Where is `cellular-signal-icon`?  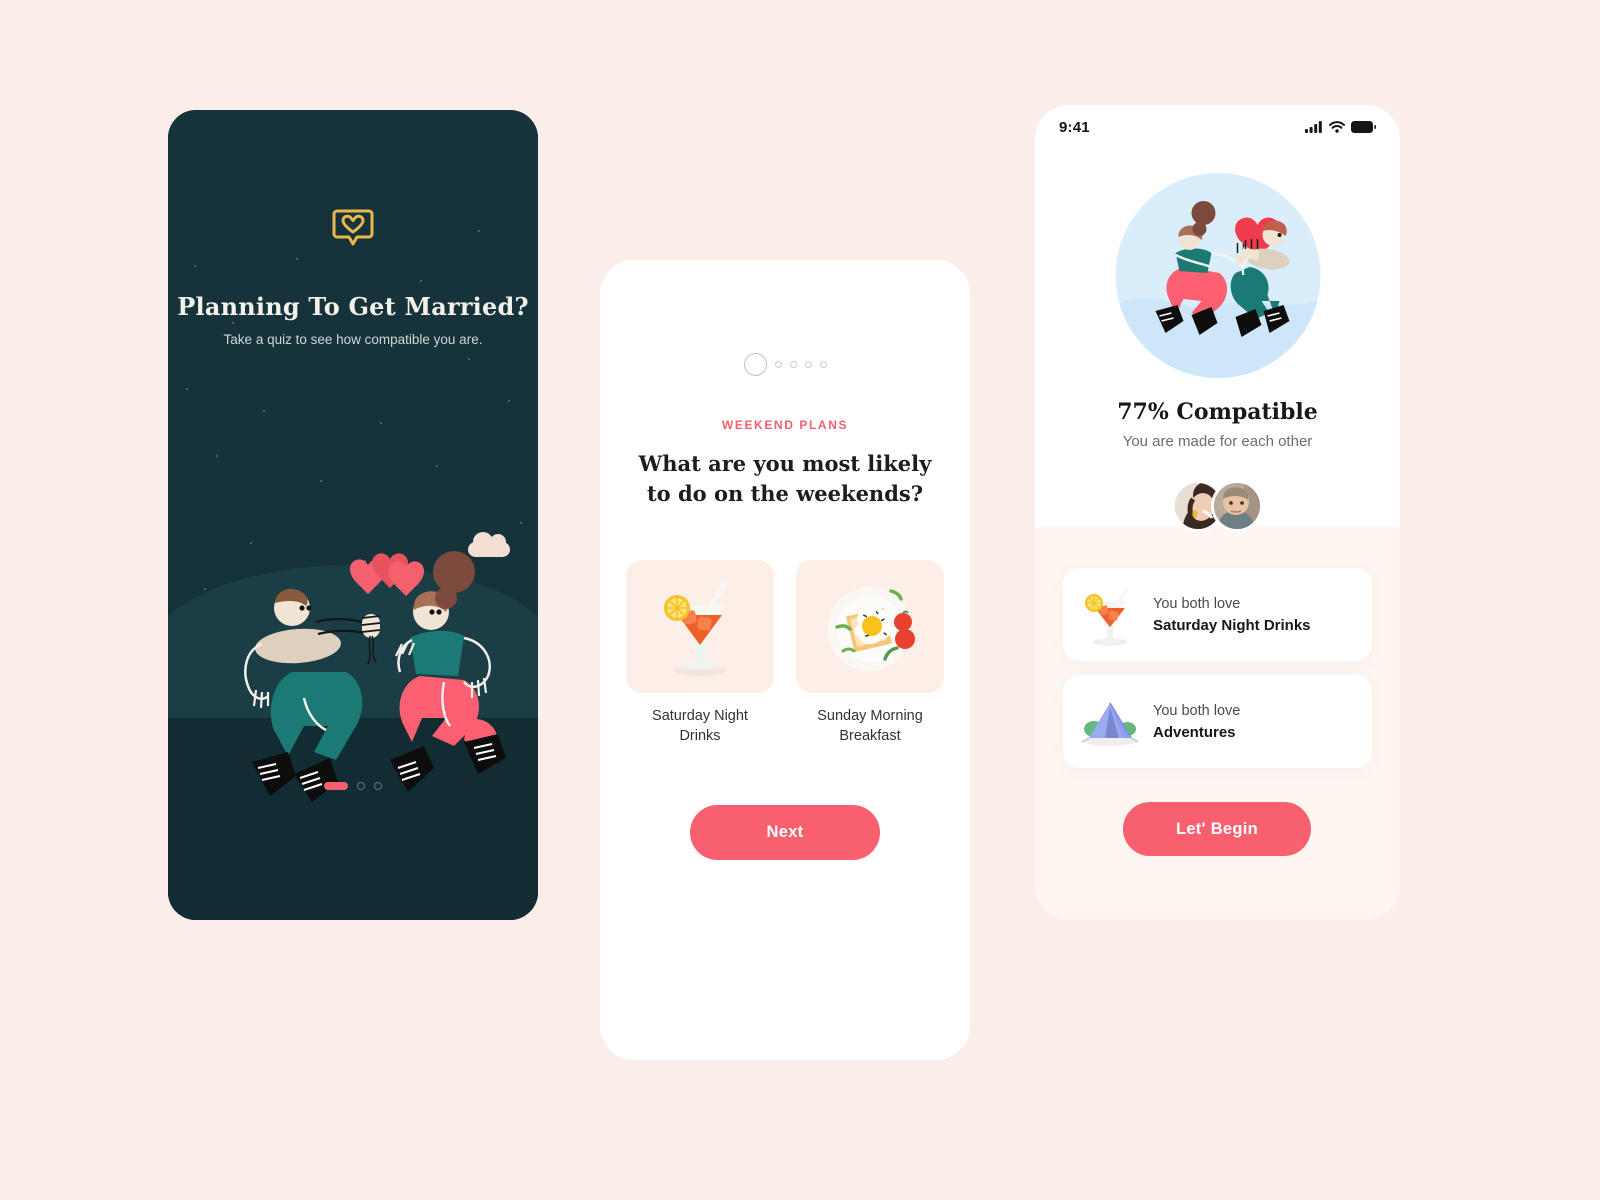
cellular-signal-icon is located at coordinates (1313, 127).